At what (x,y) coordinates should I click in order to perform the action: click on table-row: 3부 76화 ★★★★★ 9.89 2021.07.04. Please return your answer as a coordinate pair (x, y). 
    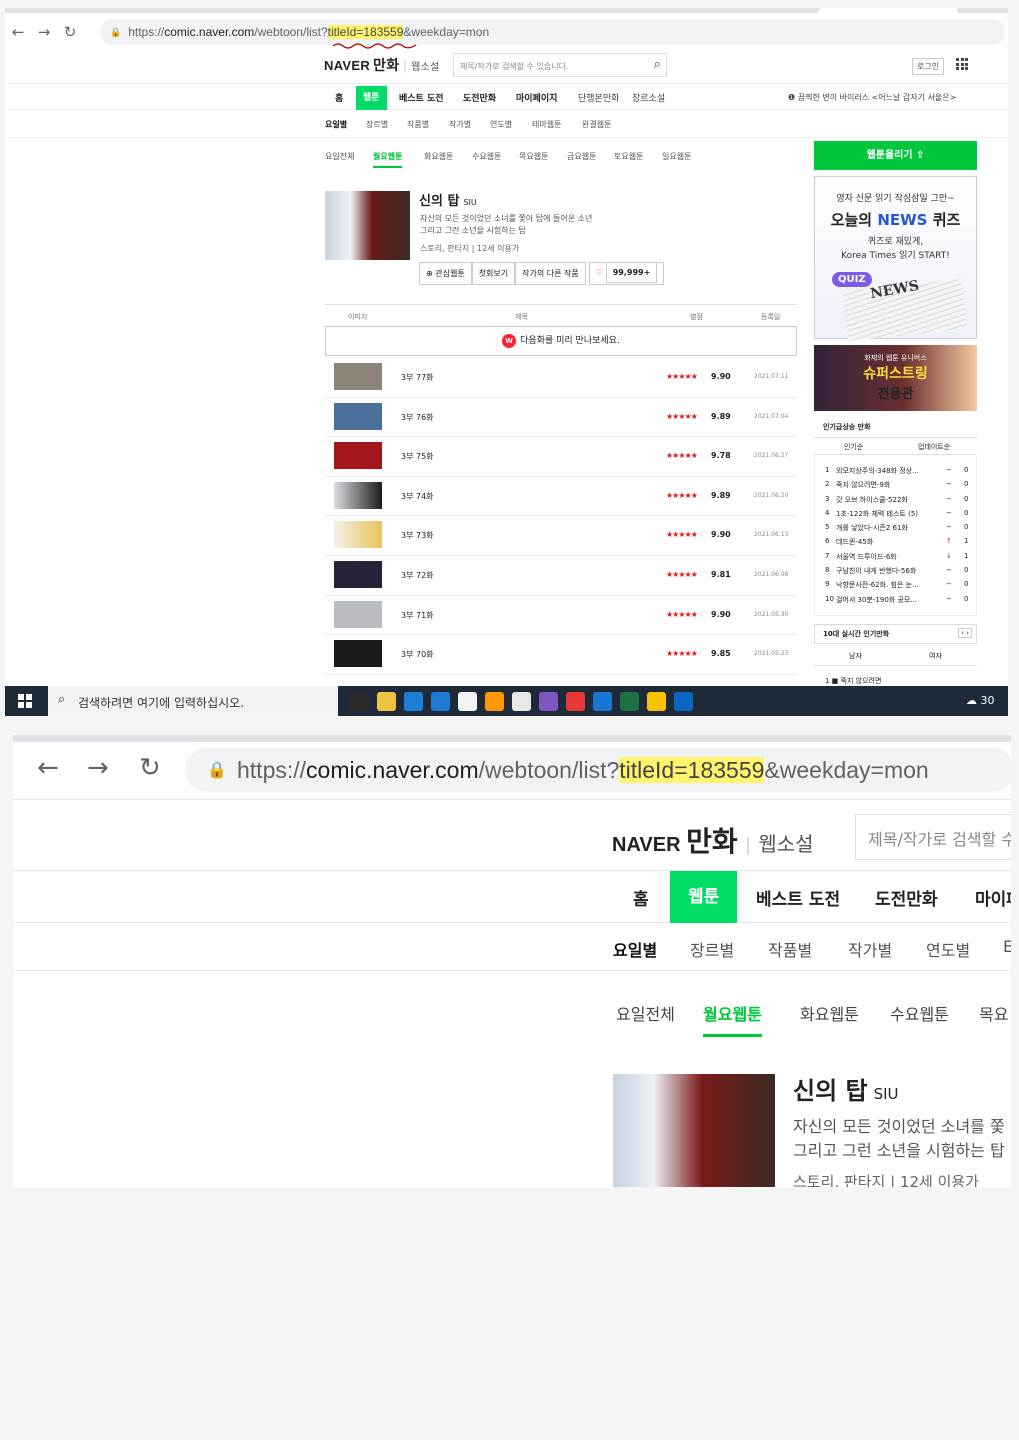
    Looking at the image, I should click on (561, 418).